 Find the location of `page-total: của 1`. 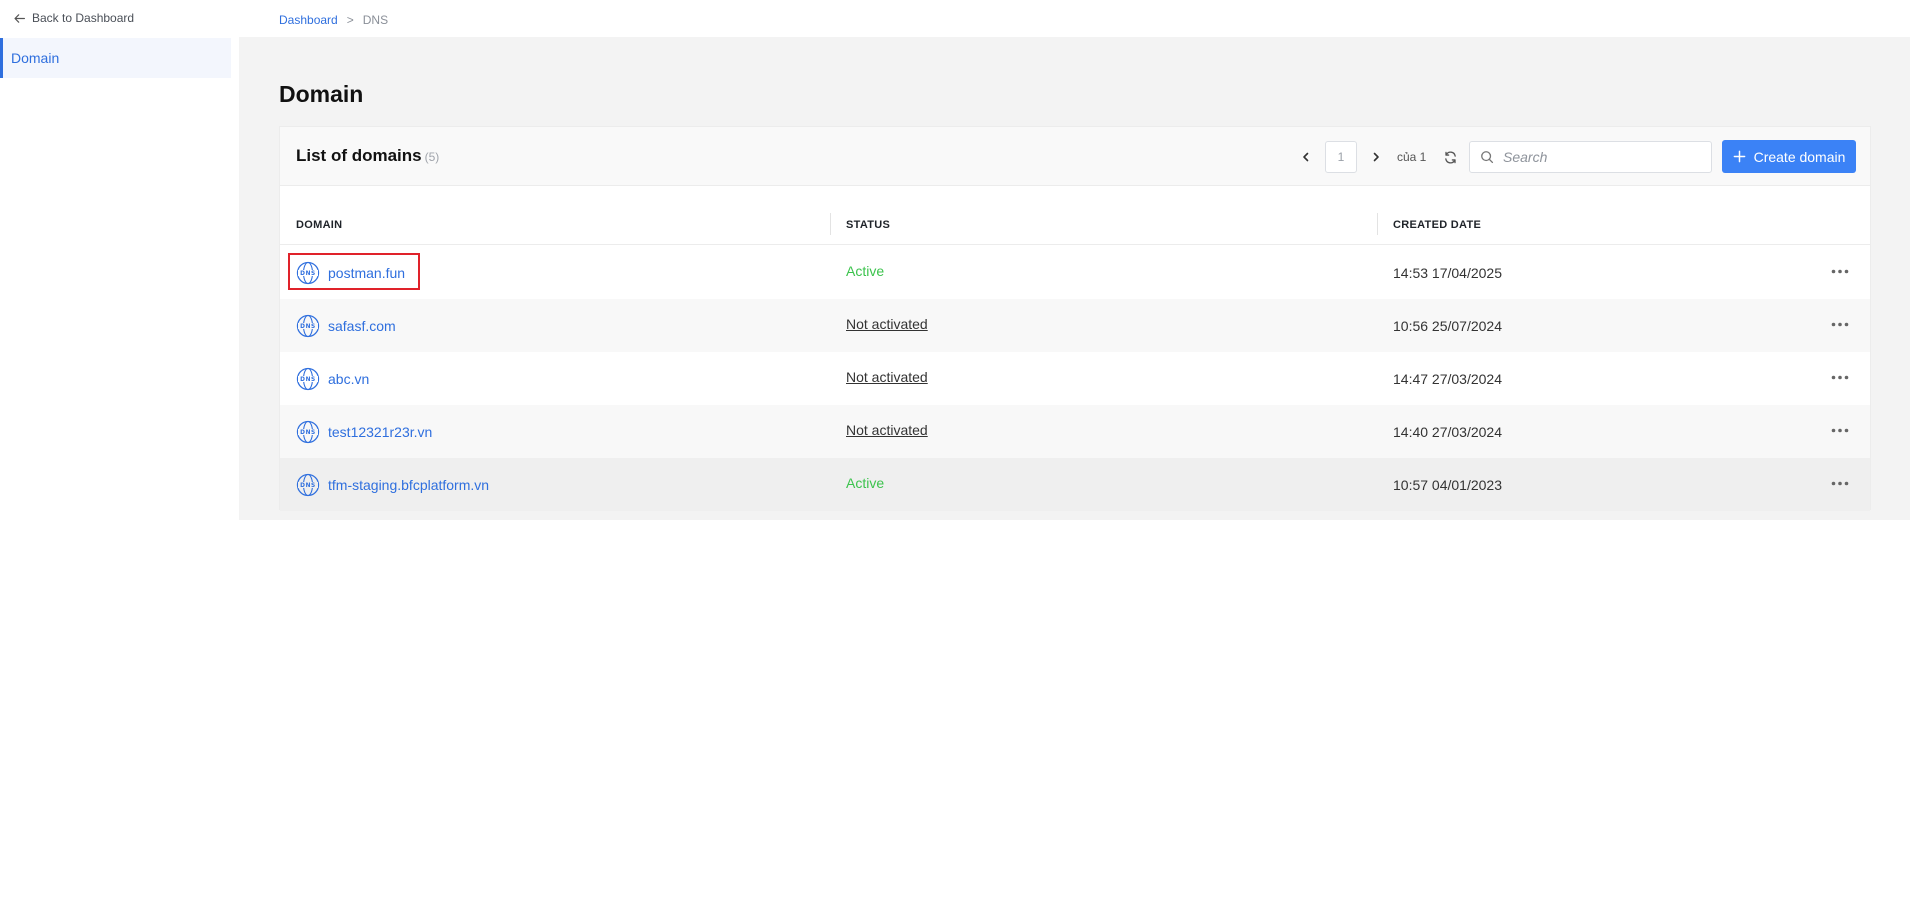

page-total: của 1 is located at coordinates (1412, 157).